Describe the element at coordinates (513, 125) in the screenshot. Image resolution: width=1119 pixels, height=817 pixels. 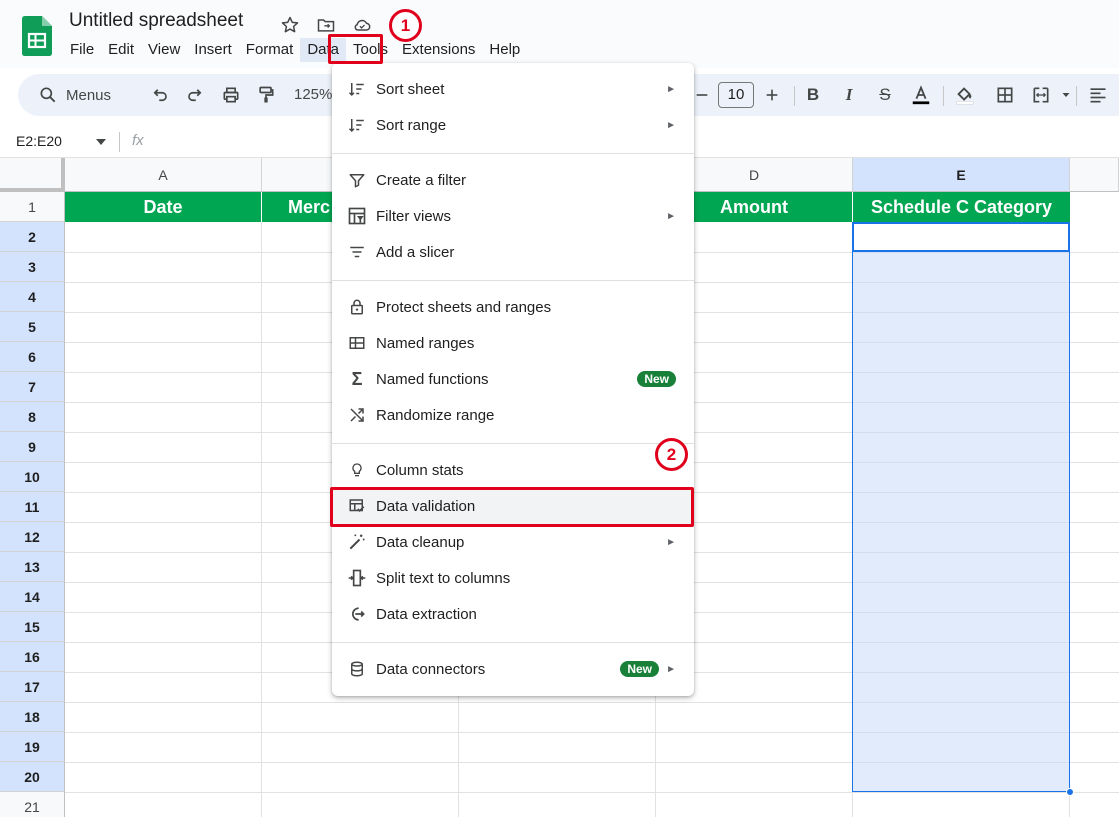
I see `menu-item-sort-range: Sort range ►` at that location.